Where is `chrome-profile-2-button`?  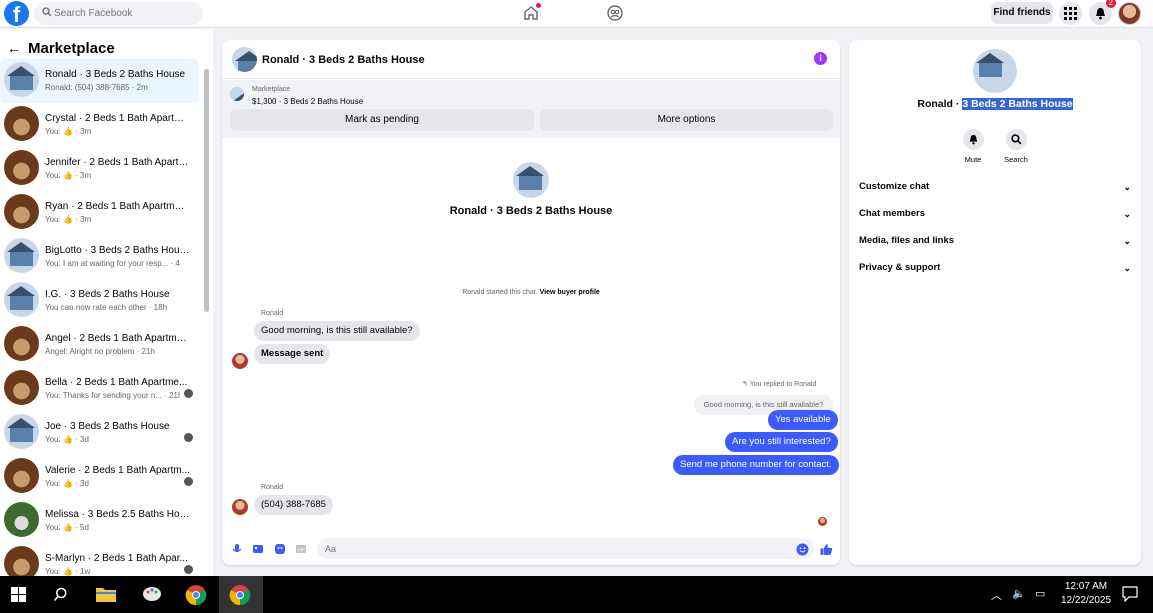
chrome-profile-2-button is located at coordinates (241, 594).